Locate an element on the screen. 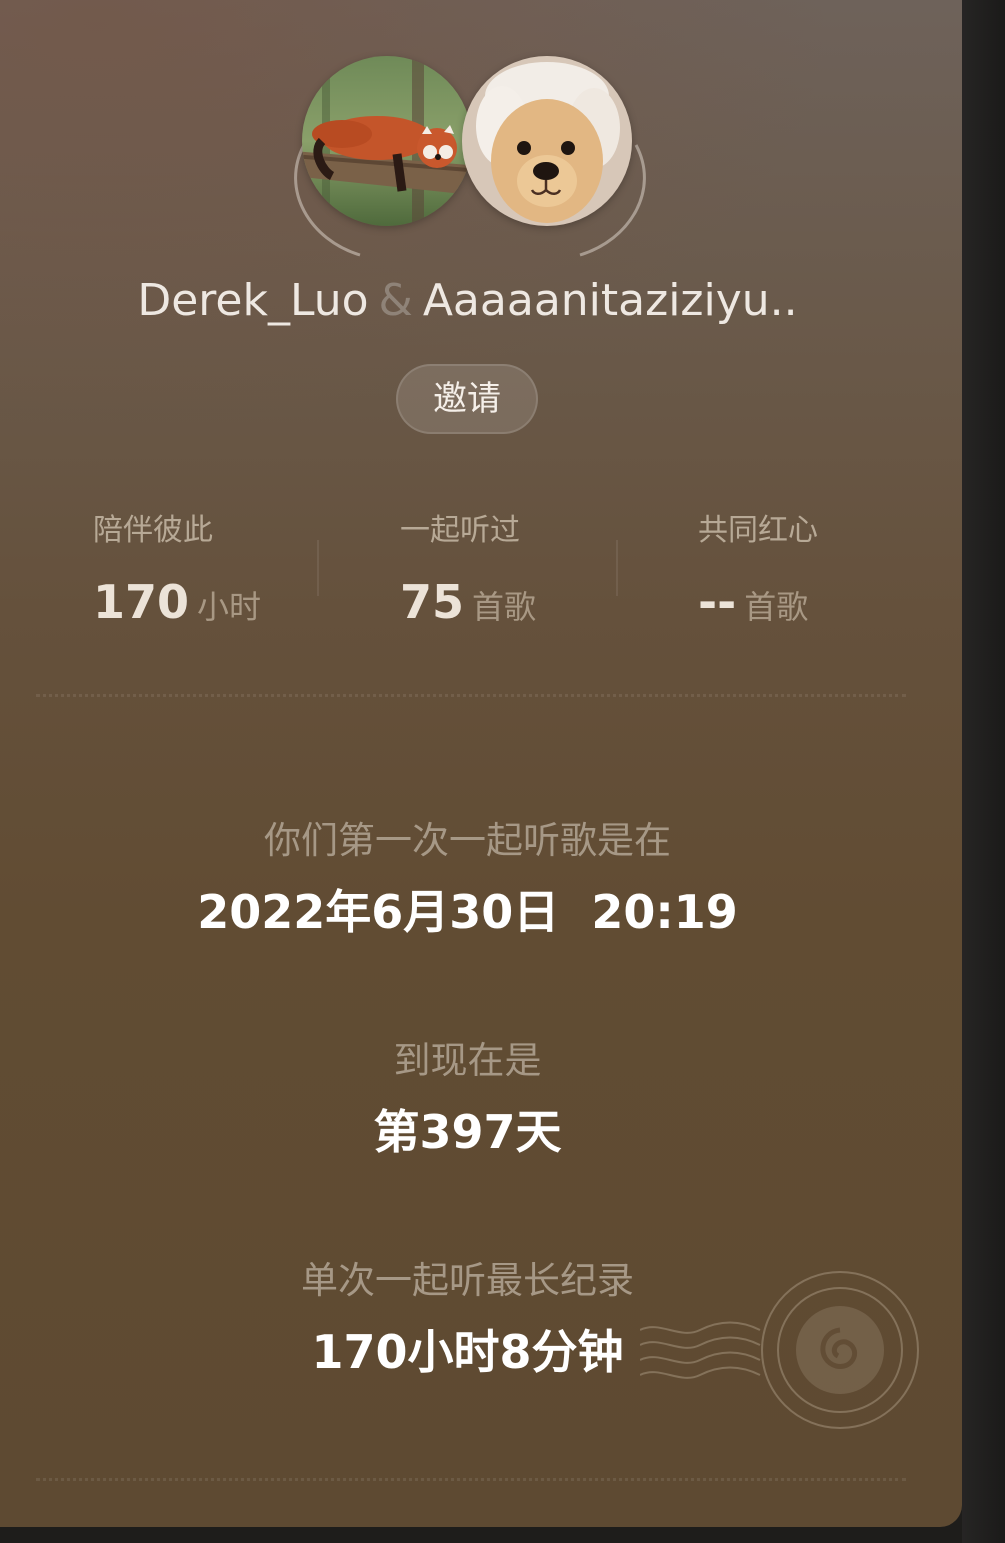 The height and width of the screenshot is (1543, 1005). user-b-name: Aaaaanitaziziyu.. is located at coordinates (610, 300).